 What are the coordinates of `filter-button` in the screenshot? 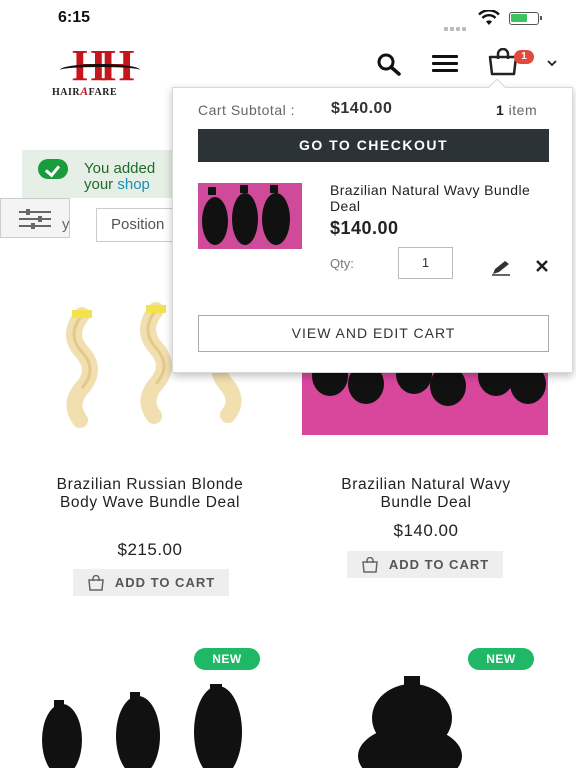 It's located at (35, 218).